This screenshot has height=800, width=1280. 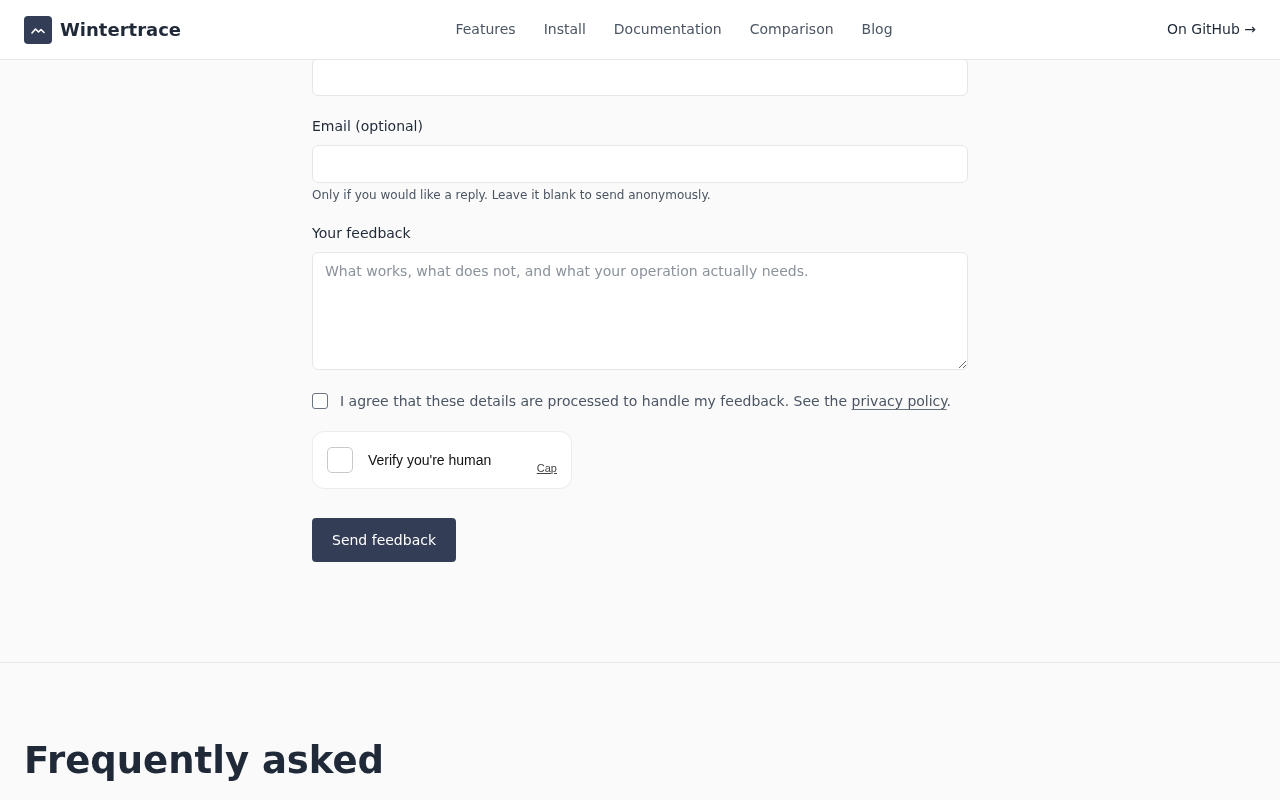 What do you see at coordinates (38, 29) in the screenshot?
I see `logo-icon` at bounding box center [38, 29].